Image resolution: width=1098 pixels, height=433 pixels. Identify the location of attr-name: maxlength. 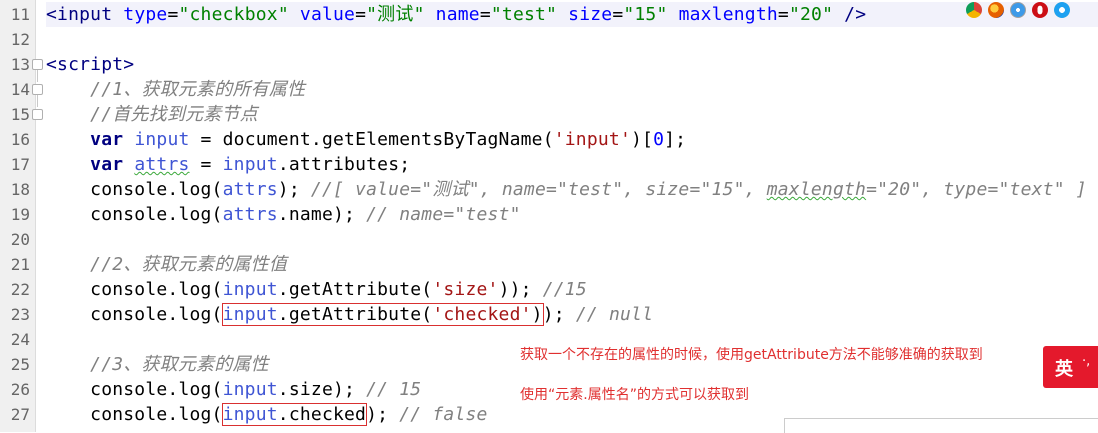
(728, 14).